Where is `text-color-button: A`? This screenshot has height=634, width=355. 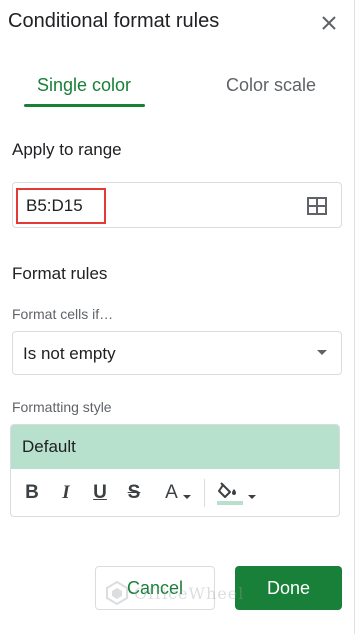 text-color-button: A is located at coordinates (178, 493).